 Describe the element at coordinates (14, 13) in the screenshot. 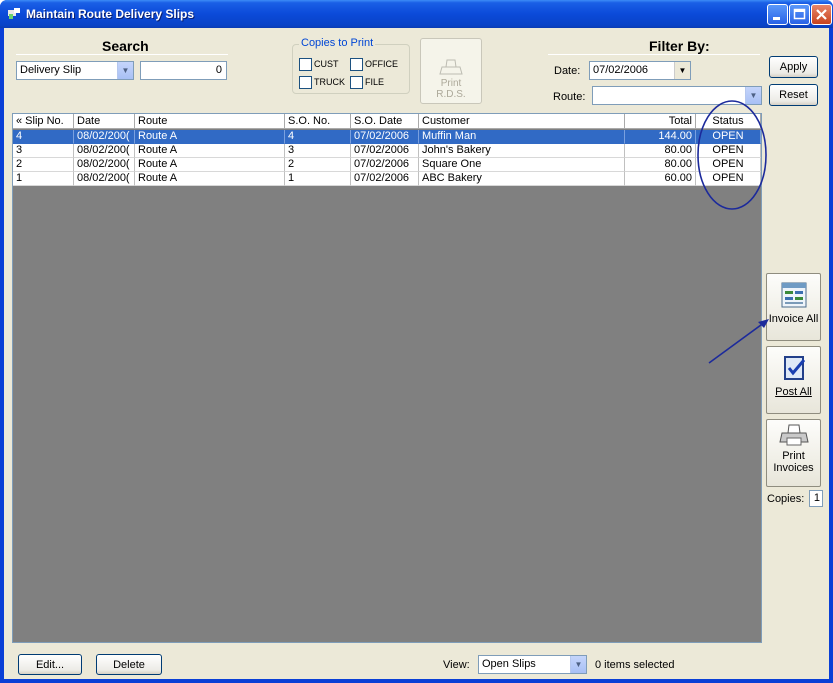

I see `app-icon` at that location.